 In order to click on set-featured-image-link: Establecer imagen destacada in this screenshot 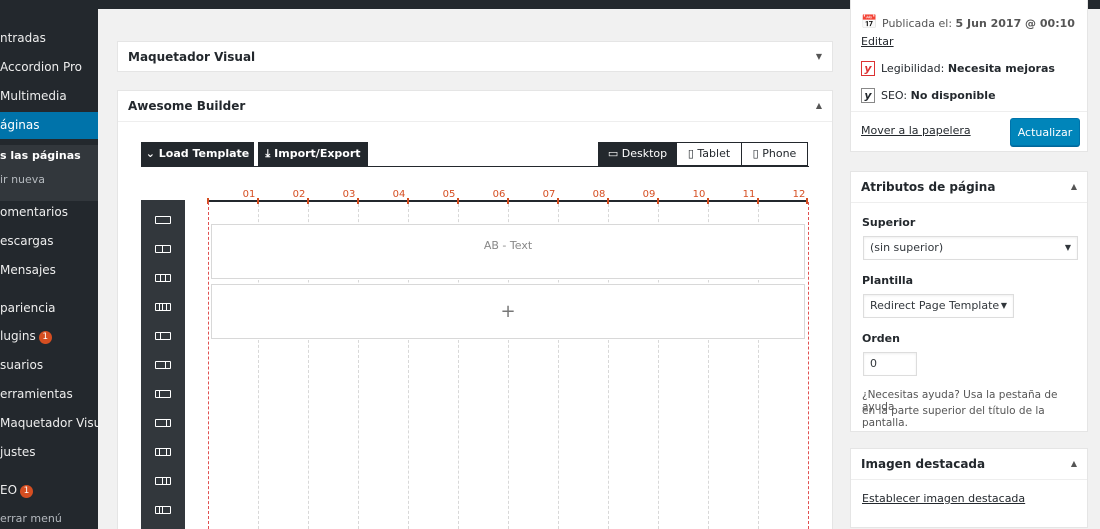, I will do `click(943, 498)`.